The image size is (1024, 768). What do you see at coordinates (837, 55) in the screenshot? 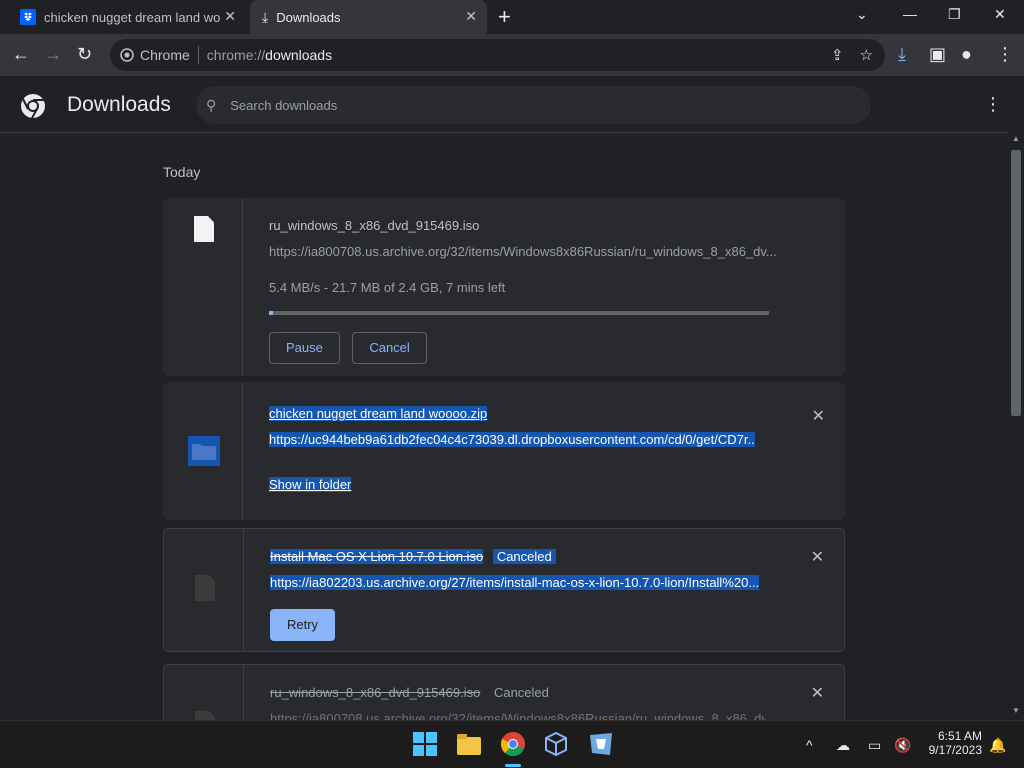
I see `share-icon: ⇪` at bounding box center [837, 55].